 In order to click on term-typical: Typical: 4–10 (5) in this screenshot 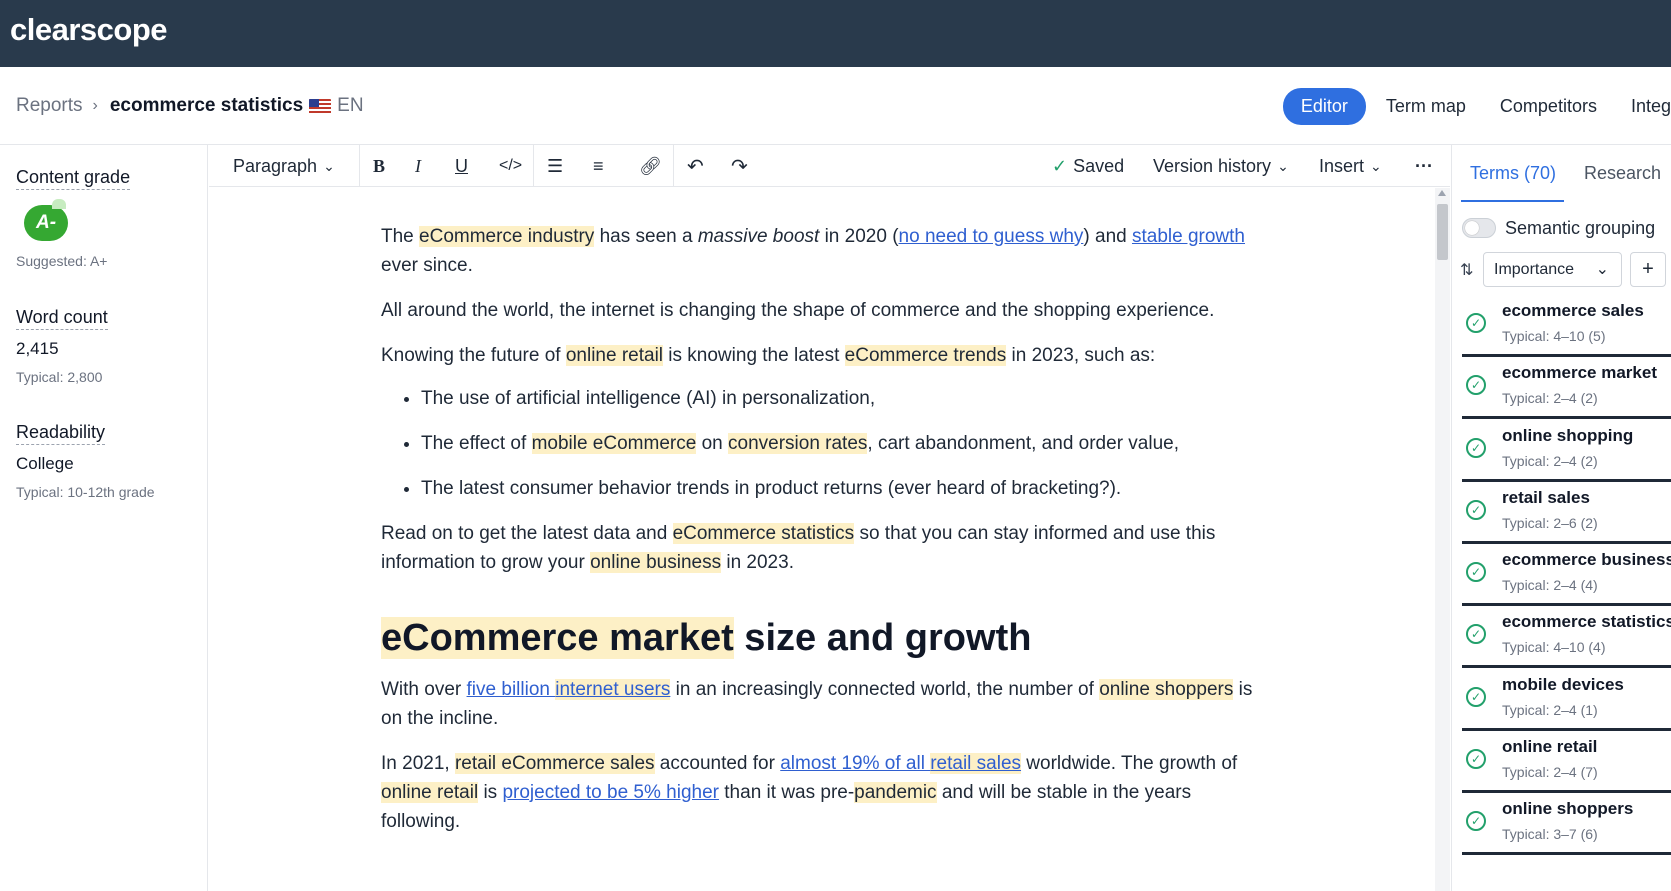, I will do `click(1554, 336)`.